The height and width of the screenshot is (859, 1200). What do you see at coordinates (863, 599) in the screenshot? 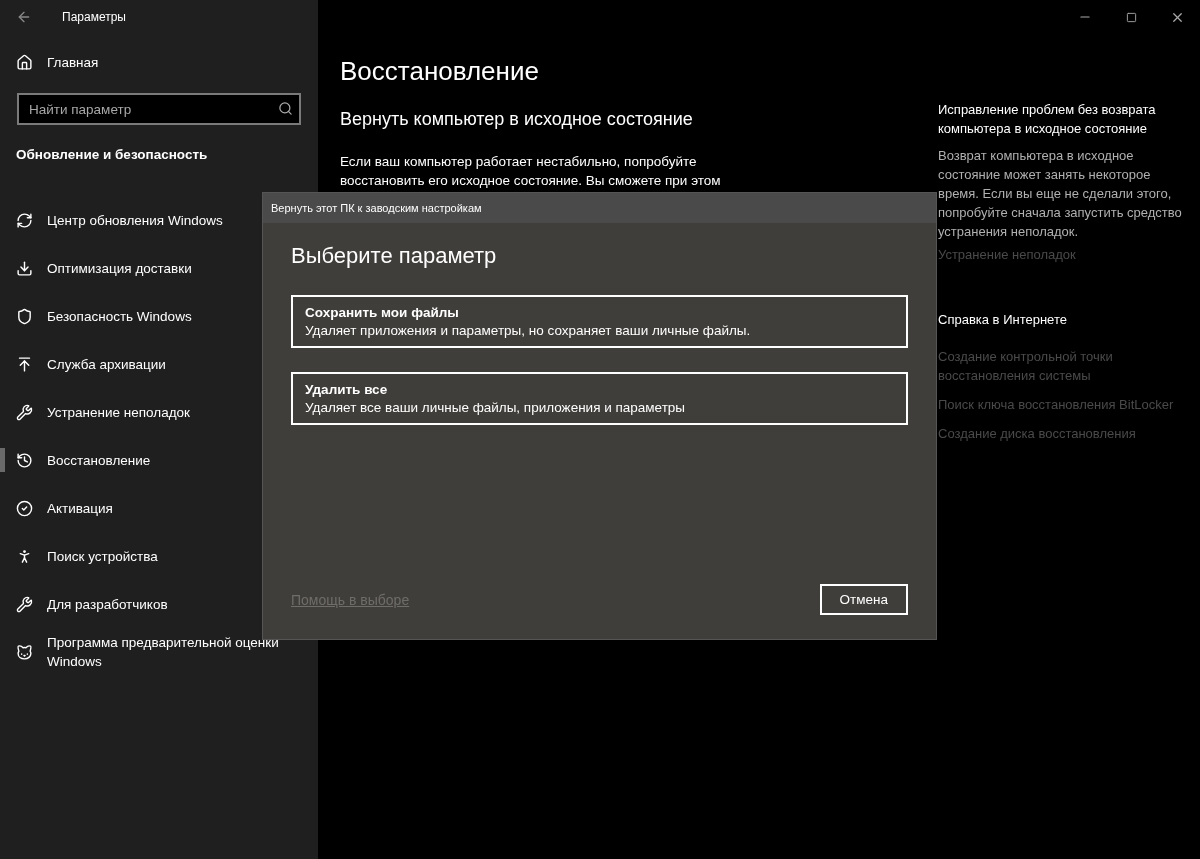
I see `cancel-button: Отмена` at bounding box center [863, 599].